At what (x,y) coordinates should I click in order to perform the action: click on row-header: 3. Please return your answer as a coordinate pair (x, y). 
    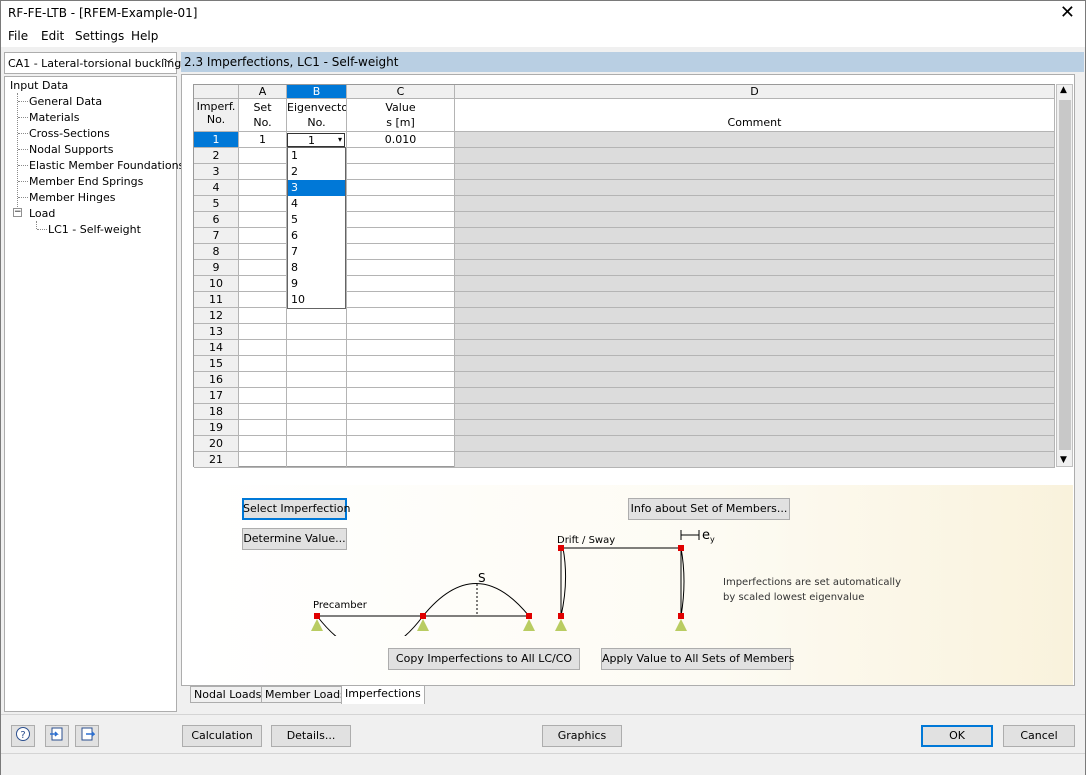
    Looking at the image, I should click on (216, 172).